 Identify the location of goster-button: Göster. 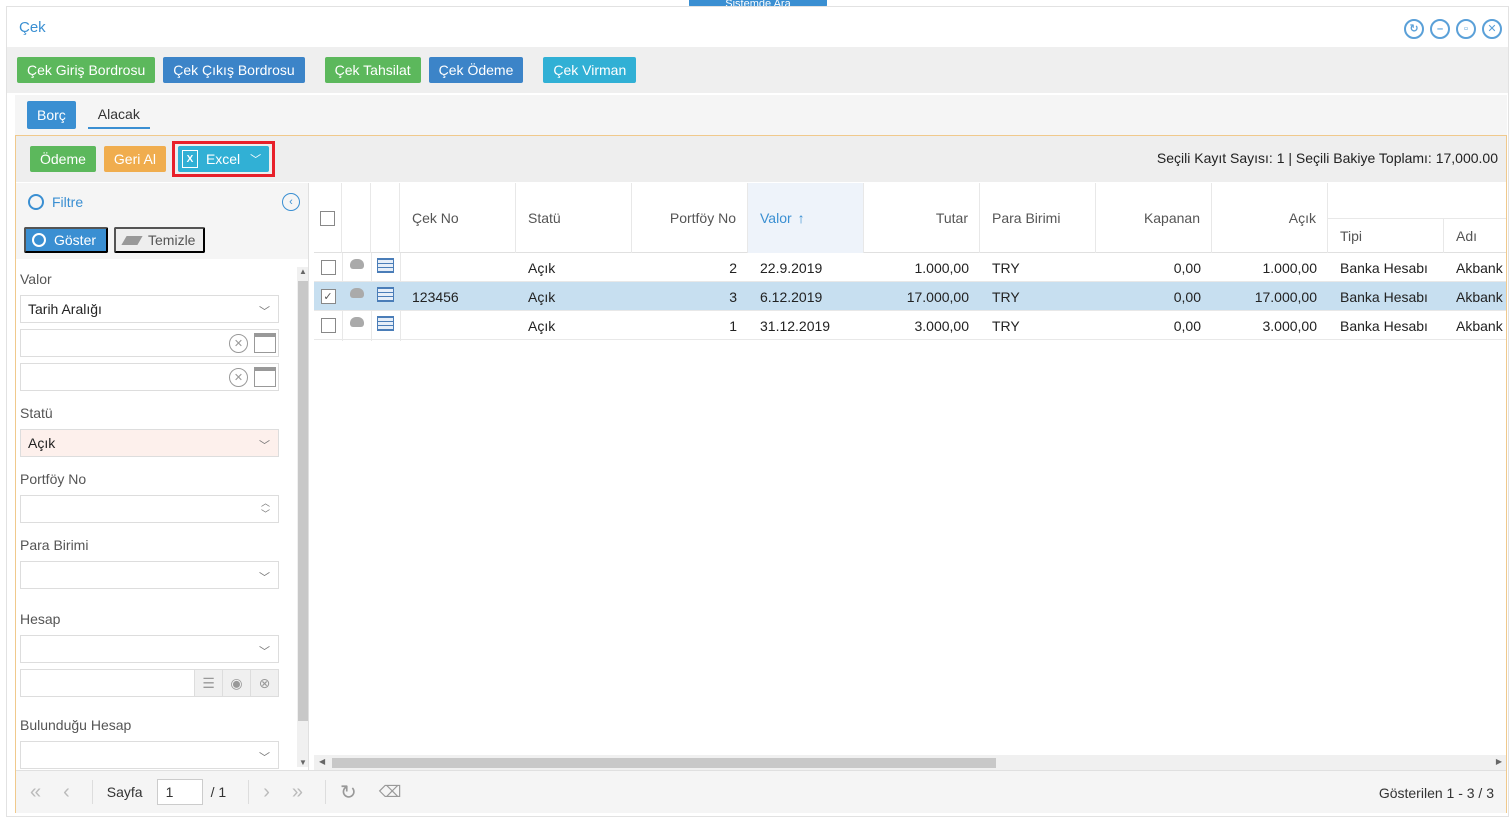
(66, 240).